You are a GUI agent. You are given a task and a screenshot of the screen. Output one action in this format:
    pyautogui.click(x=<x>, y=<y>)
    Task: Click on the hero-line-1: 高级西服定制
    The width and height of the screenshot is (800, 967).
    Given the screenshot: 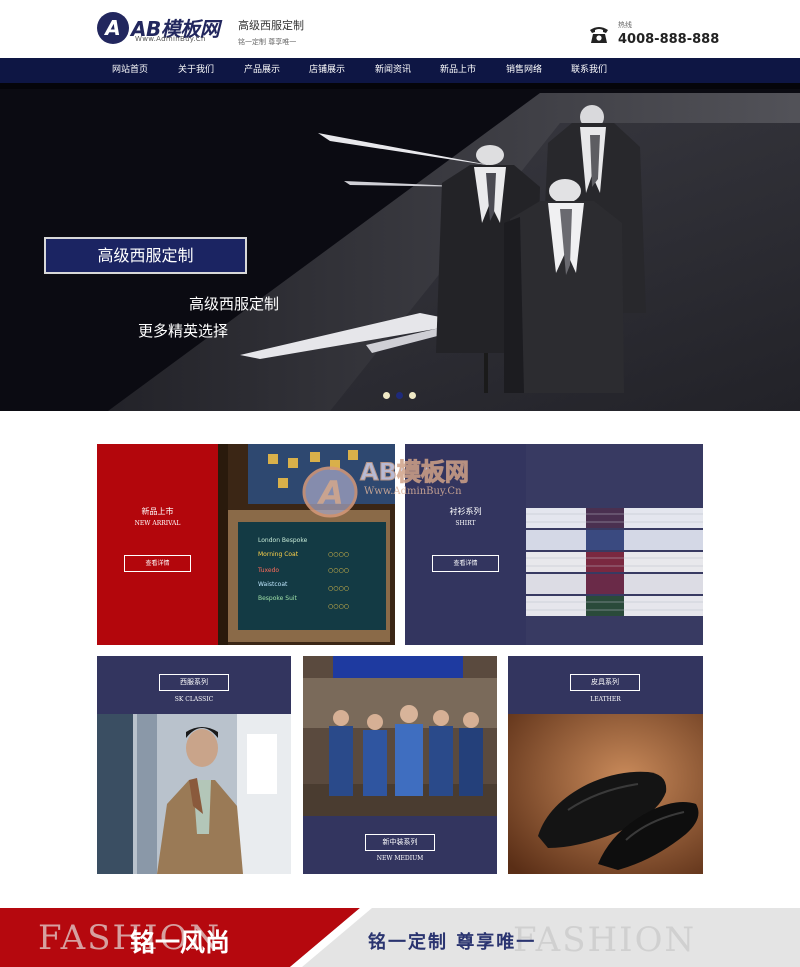 What is the action you would take?
    pyautogui.click(x=234, y=304)
    